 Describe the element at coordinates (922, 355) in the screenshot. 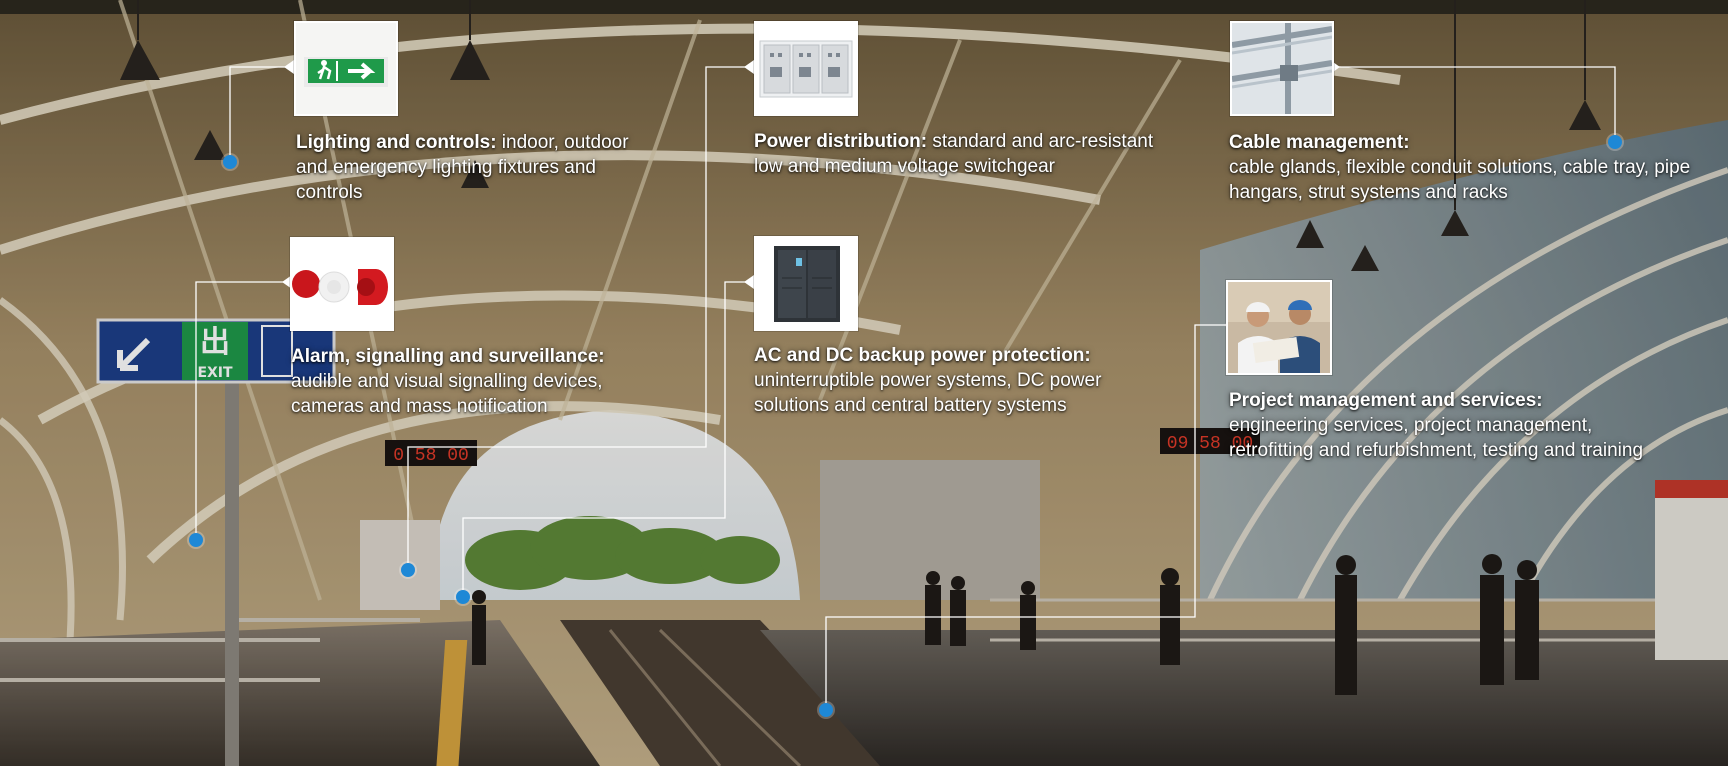

I see `callout-title: AC and DC backup power protection:` at that location.